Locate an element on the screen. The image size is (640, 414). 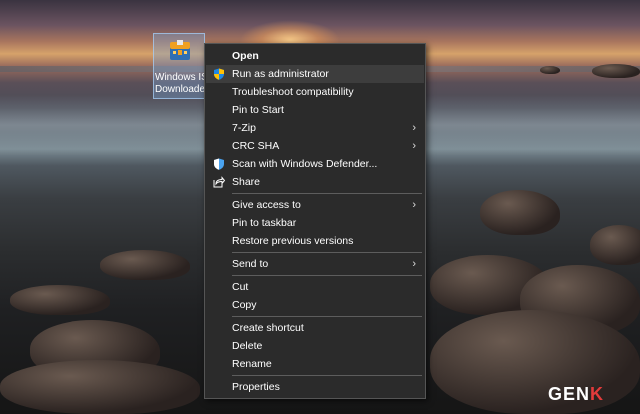
menu-item-send-to: Send to › is located at coordinates (315, 264).